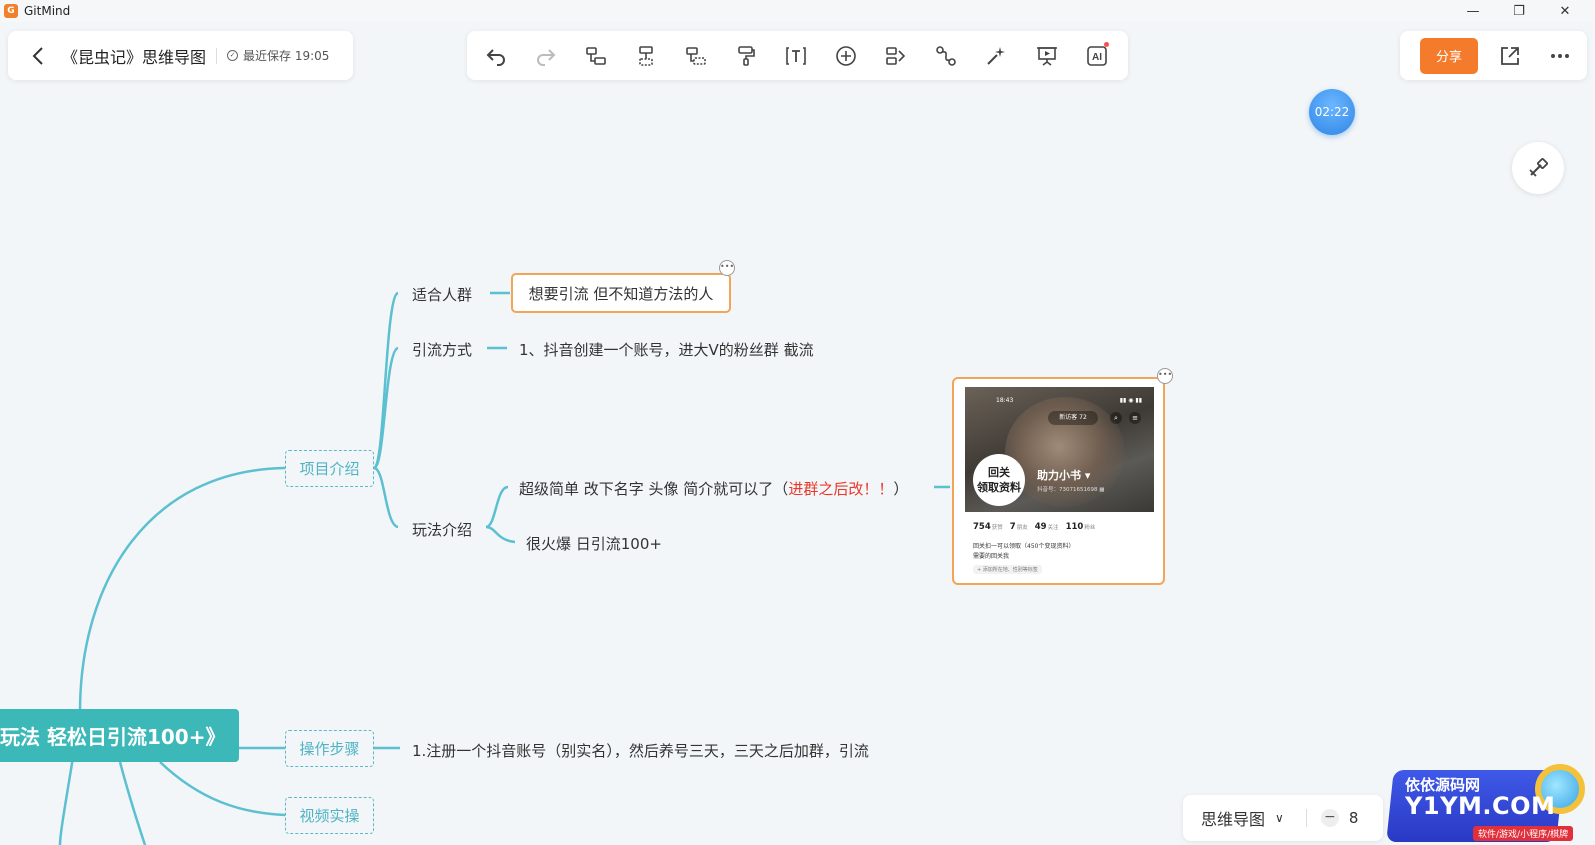 This screenshot has width=1595, height=845. What do you see at coordinates (1165, 376) in the screenshot?
I see `image-comment-icon: •••` at bounding box center [1165, 376].